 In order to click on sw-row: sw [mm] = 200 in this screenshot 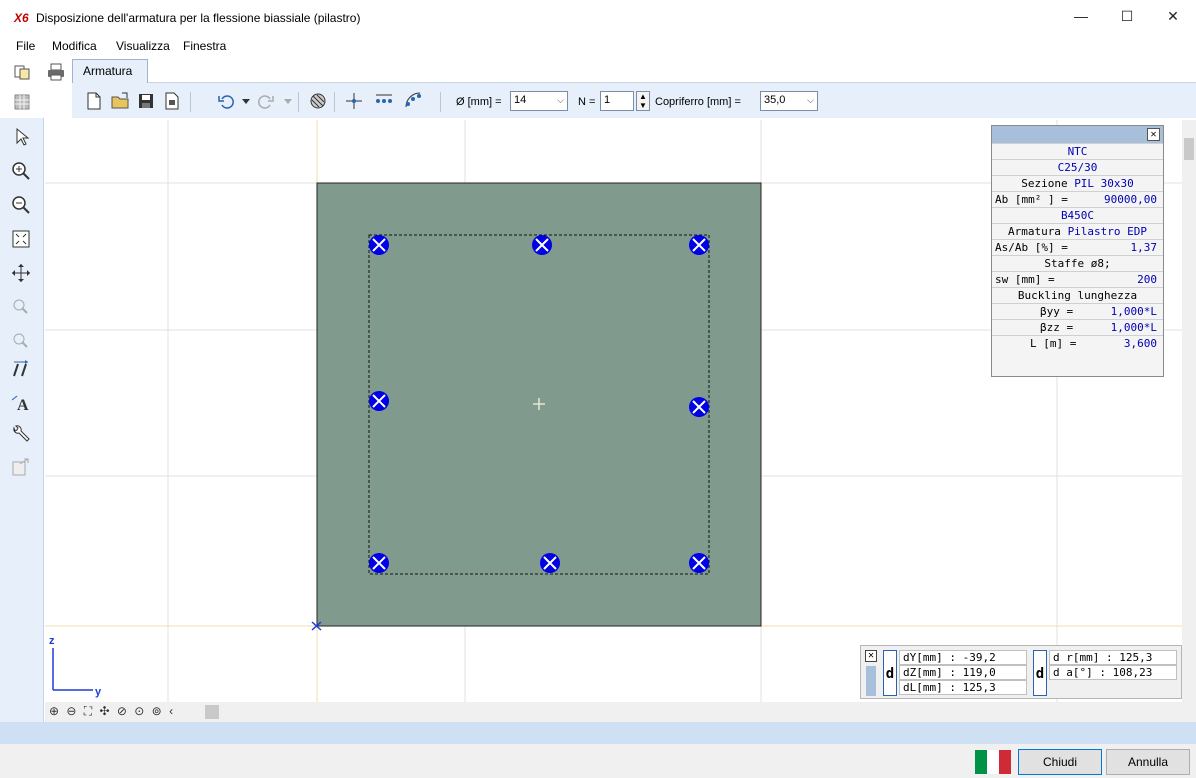, I will do `click(1077, 279)`.